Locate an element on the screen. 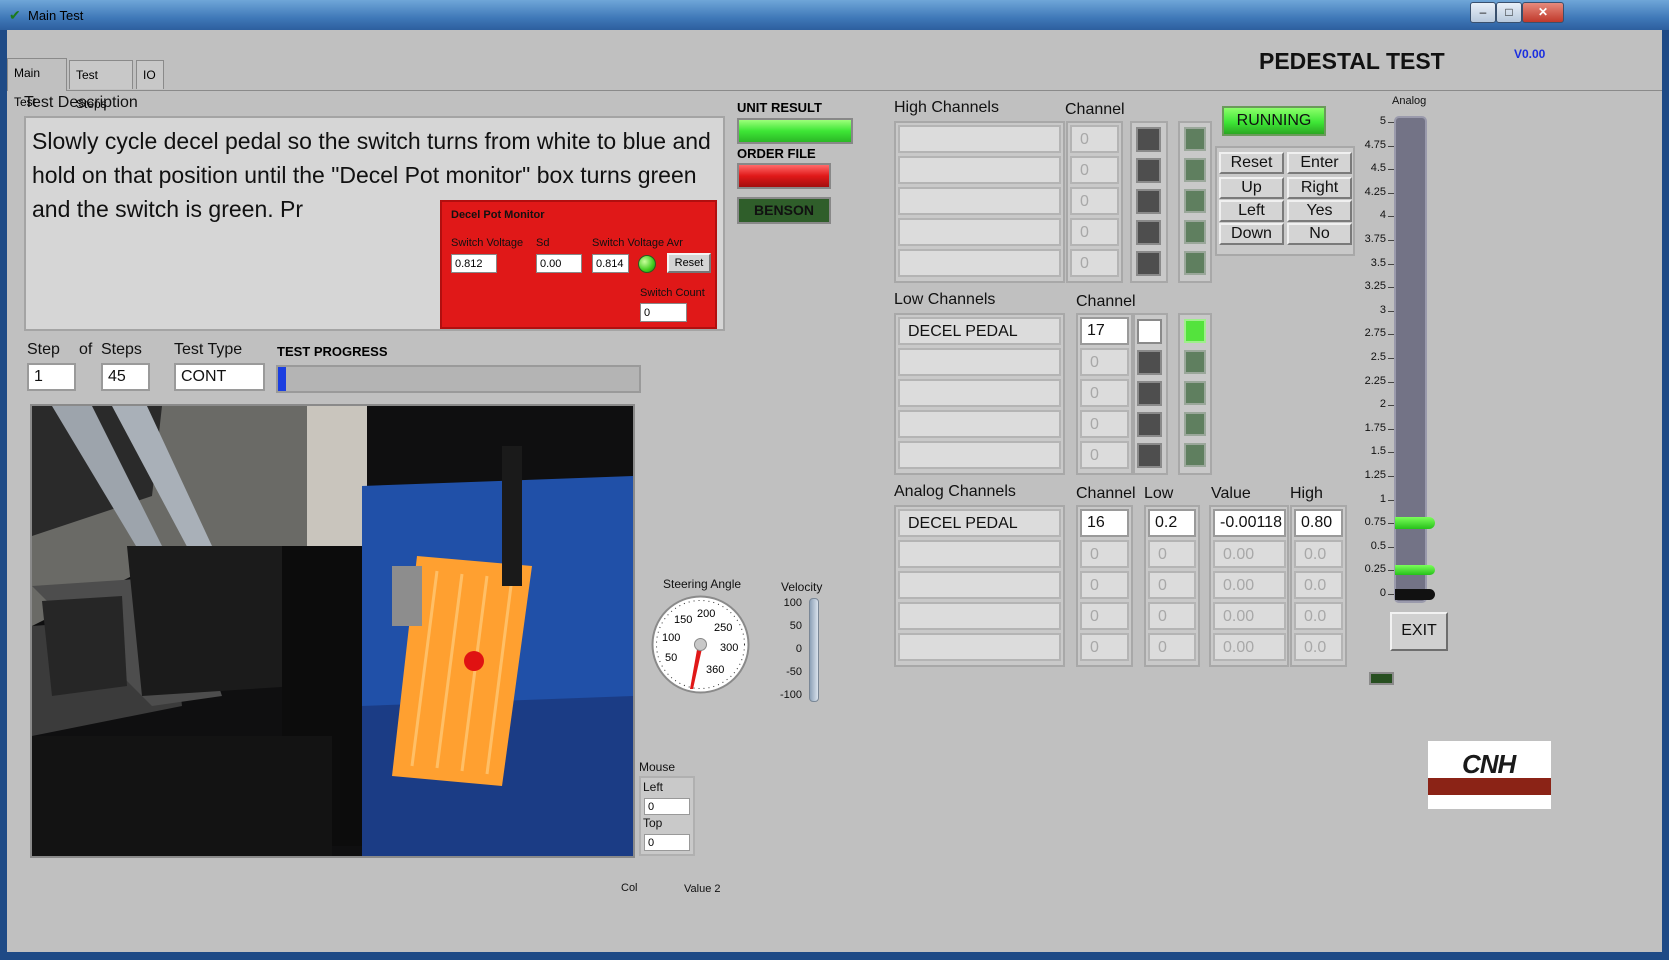  keypad-no-button: No is located at coordinates (1319, 234).